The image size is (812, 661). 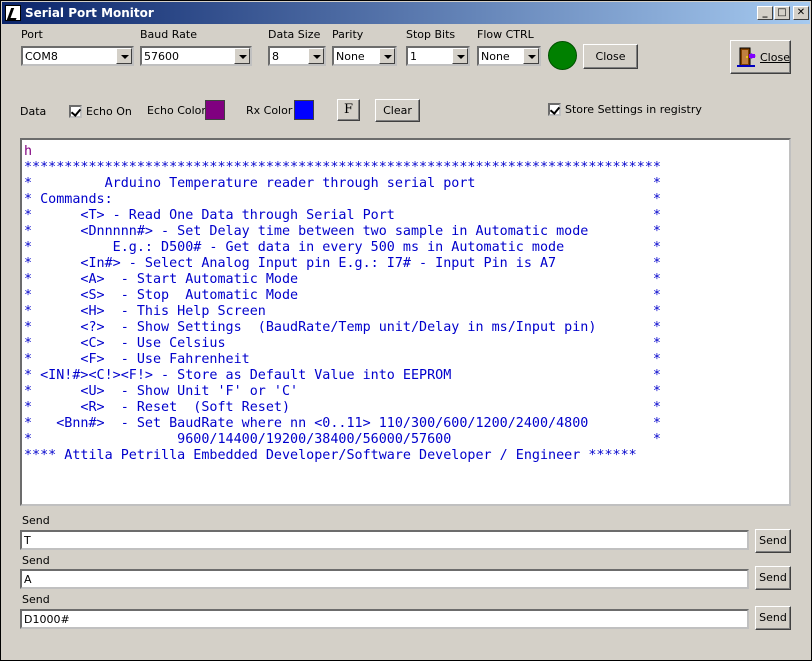 What do you see at coordinates (773, 618) in the screenshot?
I see `send-button-3: Send` at bounding box center [773, 618].